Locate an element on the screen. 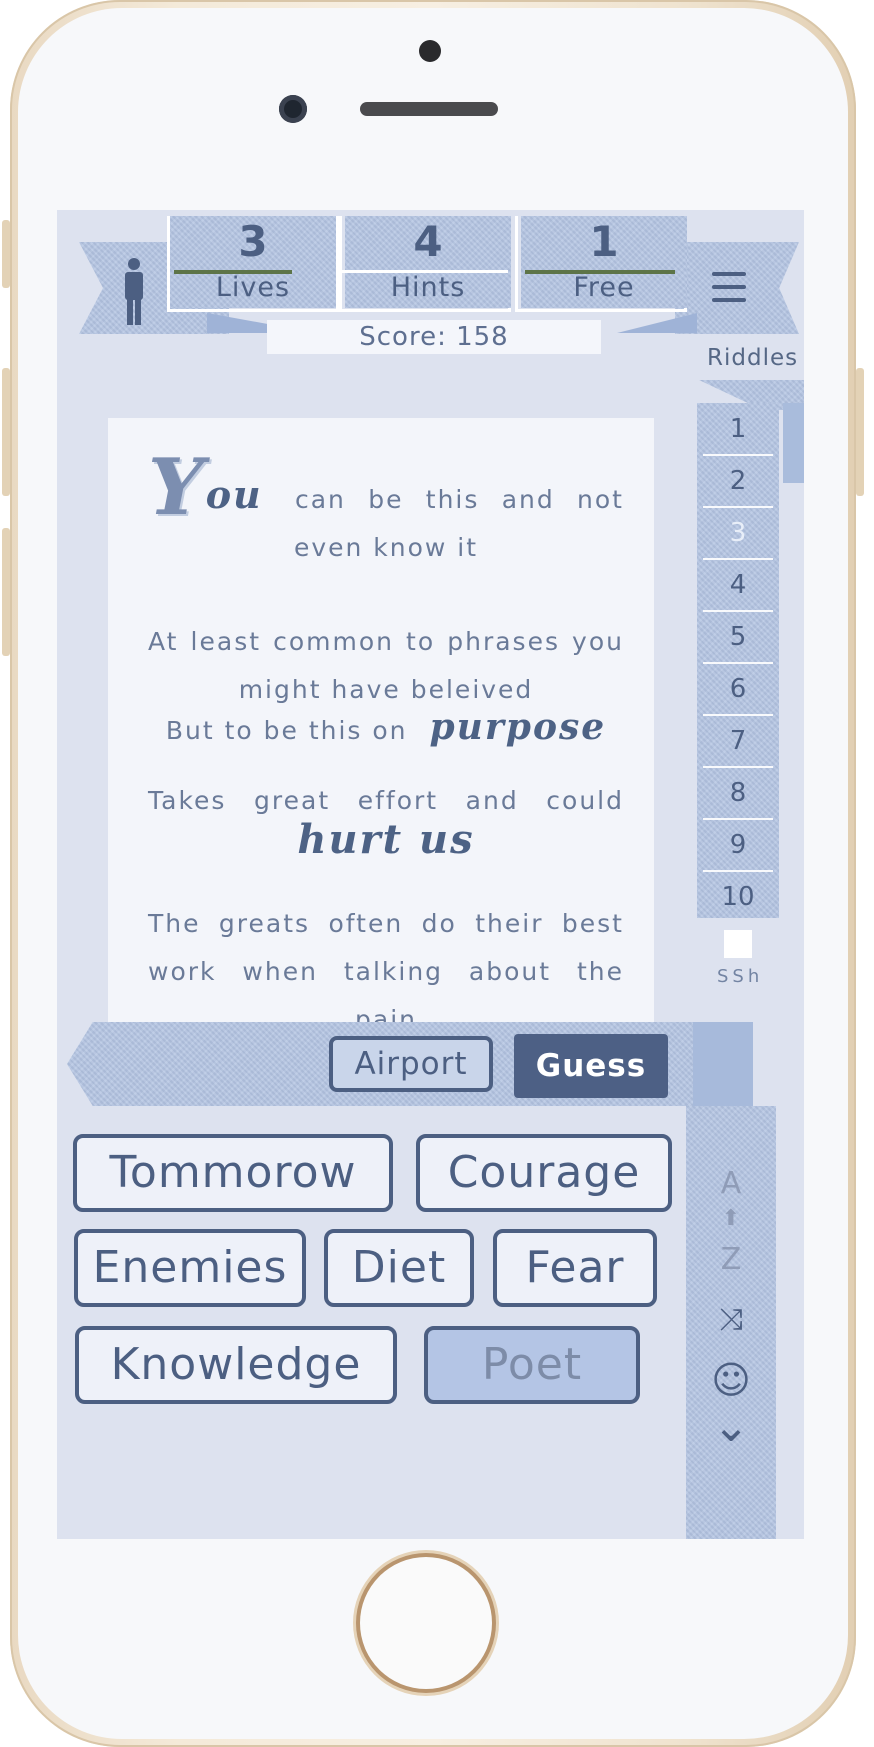 This screenshot has height=1747, width=874. earpiece-speaker is located at coordinates (429, 109).